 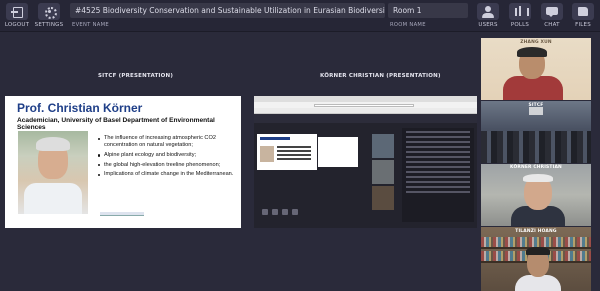 I want to click on logout-button: LOGOUT, so click(x=17, y=17).